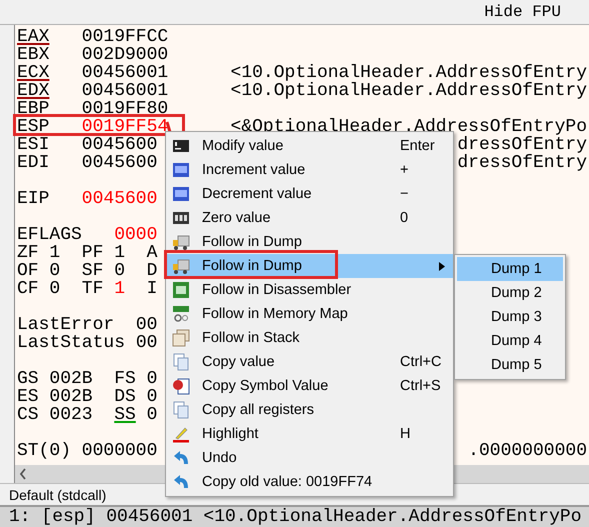  What do you see at coordinates (44, 451) in the screenshot?
I see `register-name: ST(0)` at bounding box center [44, 451].